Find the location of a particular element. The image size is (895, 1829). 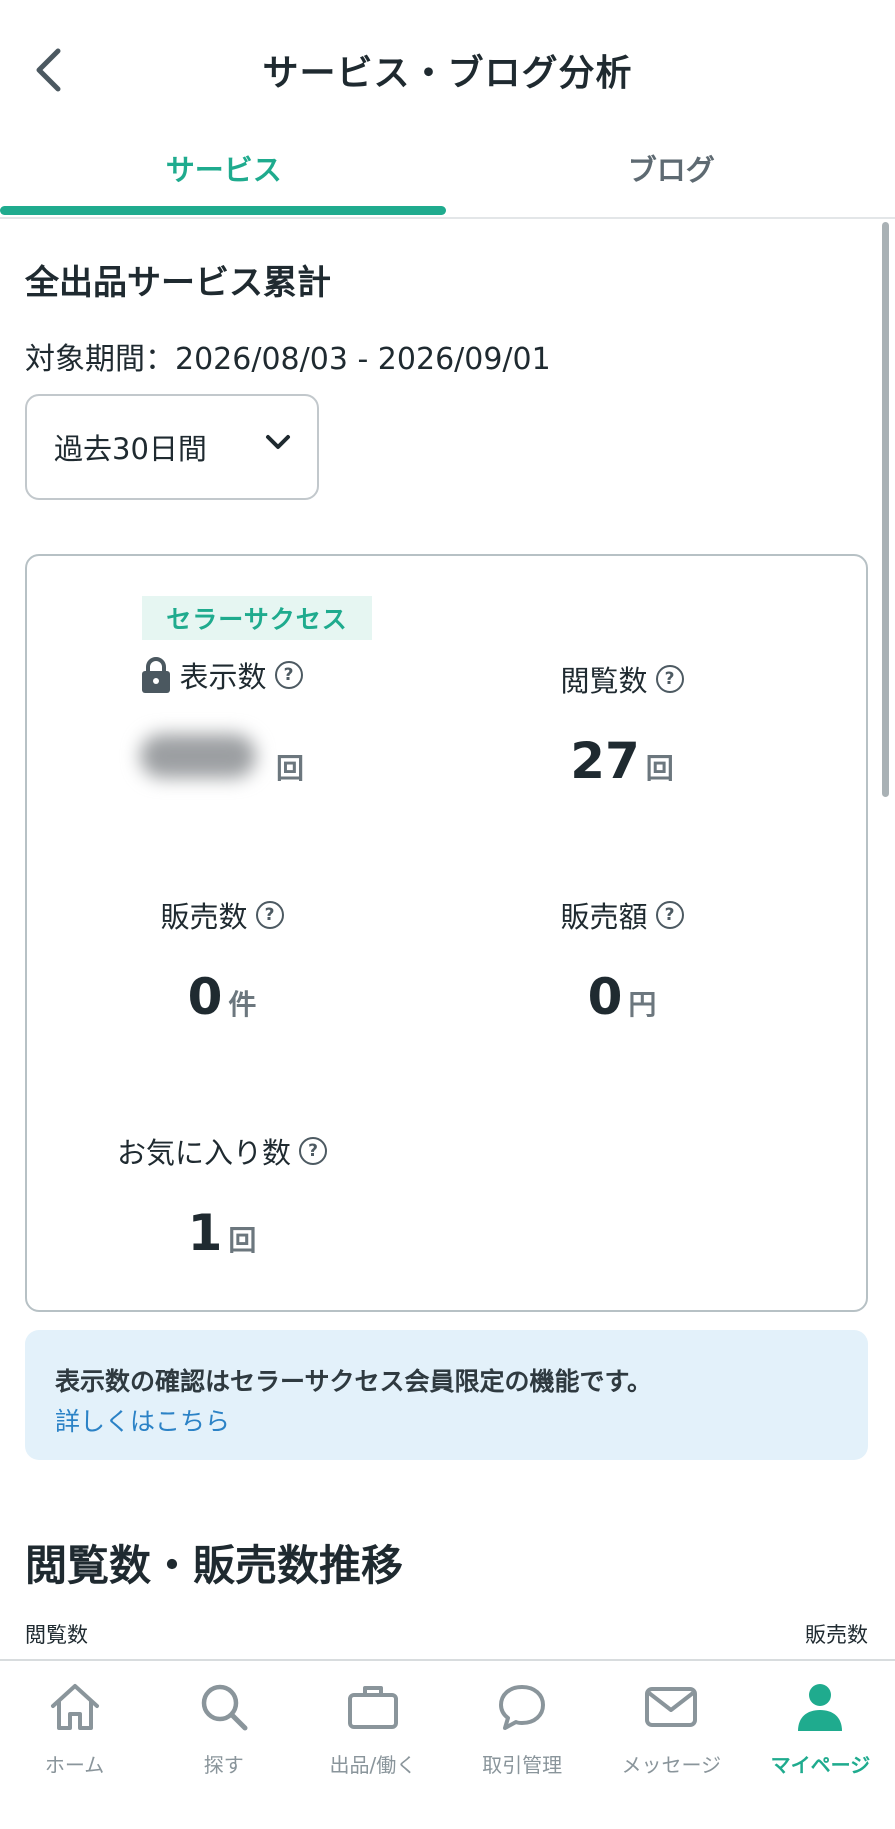

nav-messages: メッセージ is located at coordinates (671, 1745).